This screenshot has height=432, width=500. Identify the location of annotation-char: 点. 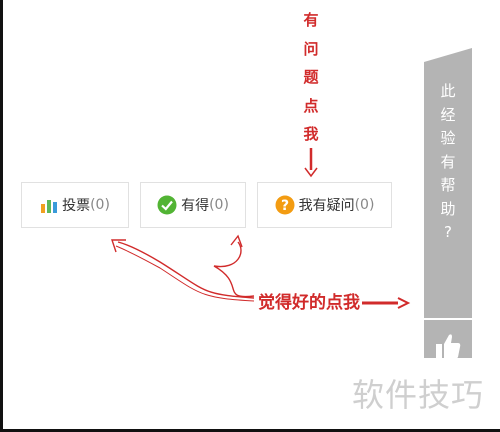
(311, 105).